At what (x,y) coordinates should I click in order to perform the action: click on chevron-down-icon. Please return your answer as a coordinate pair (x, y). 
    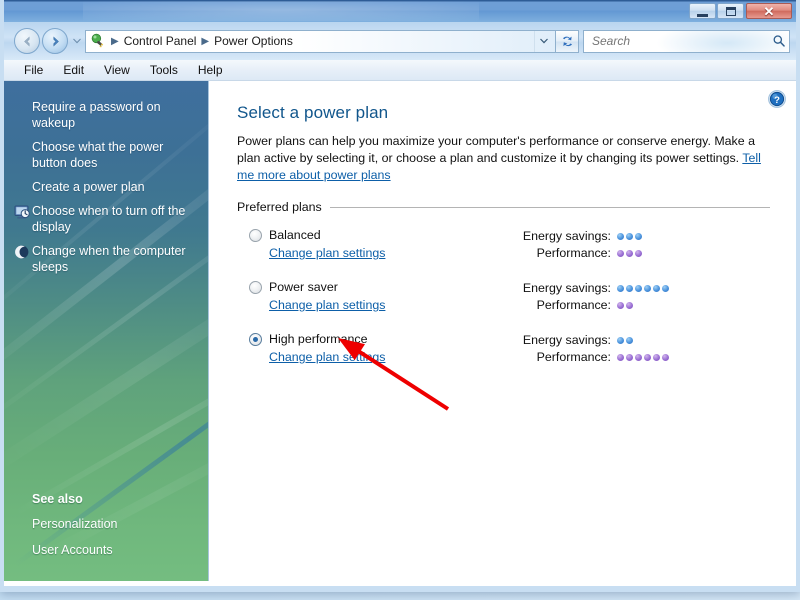
    Looking at the image, I should click on (77, 41).